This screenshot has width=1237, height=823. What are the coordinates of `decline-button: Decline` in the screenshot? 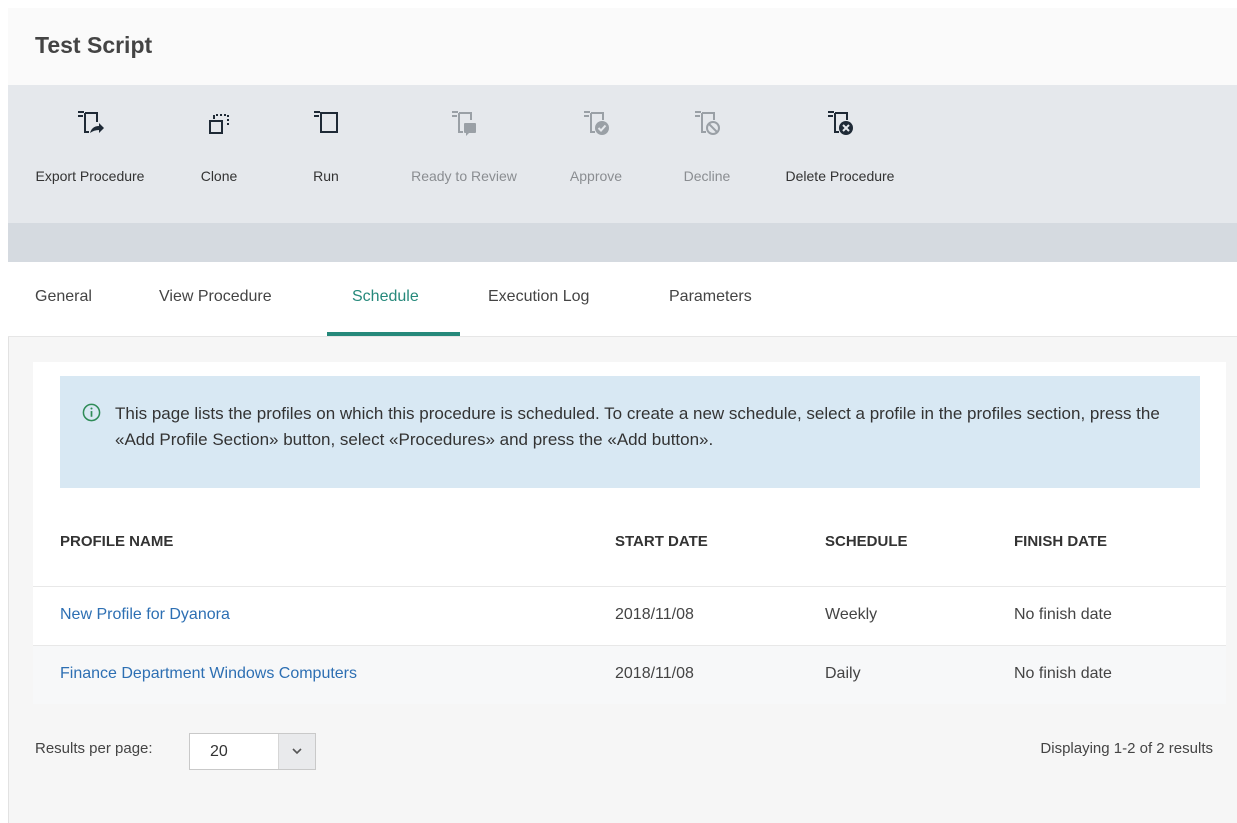 It's located at (707, 154).